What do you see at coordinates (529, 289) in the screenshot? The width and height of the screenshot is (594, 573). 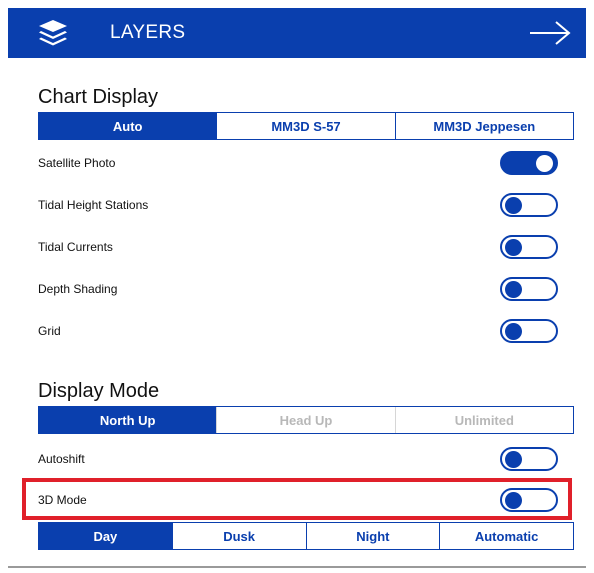 I see `depth-shading-toggle` at bounding box center [529, 289].